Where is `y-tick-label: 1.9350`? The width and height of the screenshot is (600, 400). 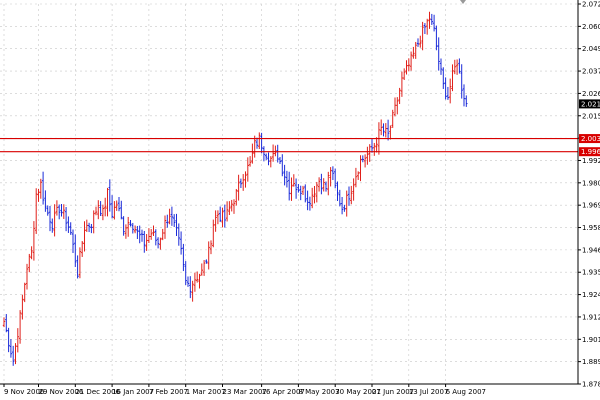 y-tick-label: 1.9350 is located at coordinates (591, 273).